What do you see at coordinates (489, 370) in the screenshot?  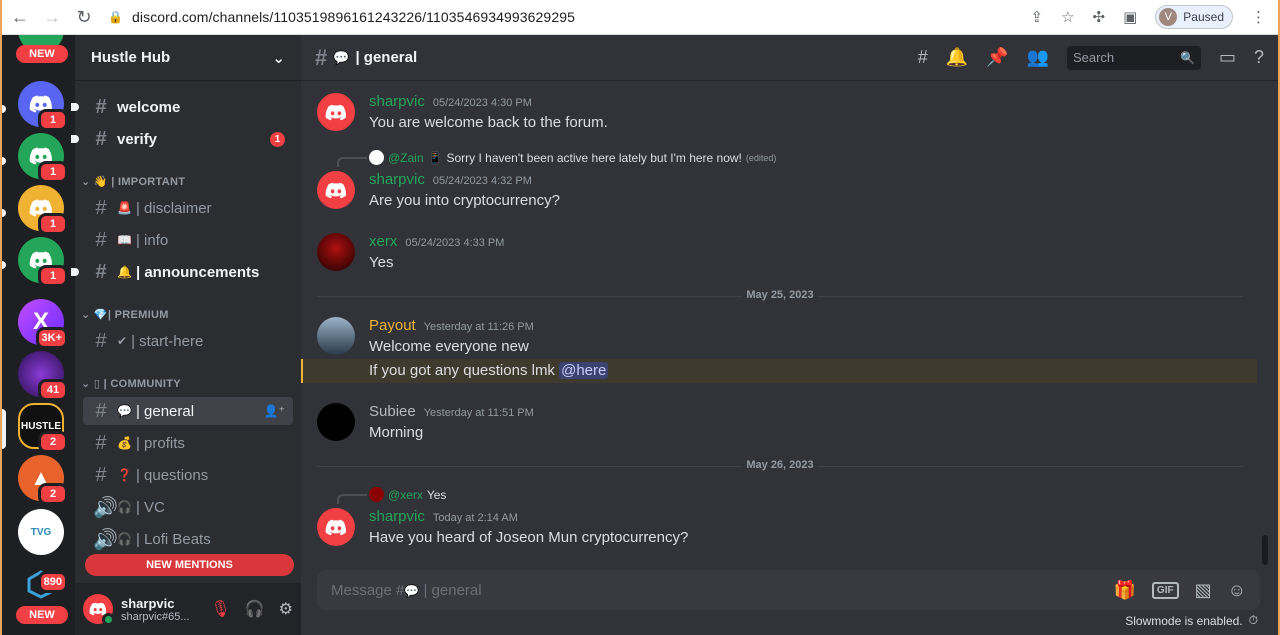 I see `message-text: If you got any questions lmk @here` at bounding box center [489, 370].